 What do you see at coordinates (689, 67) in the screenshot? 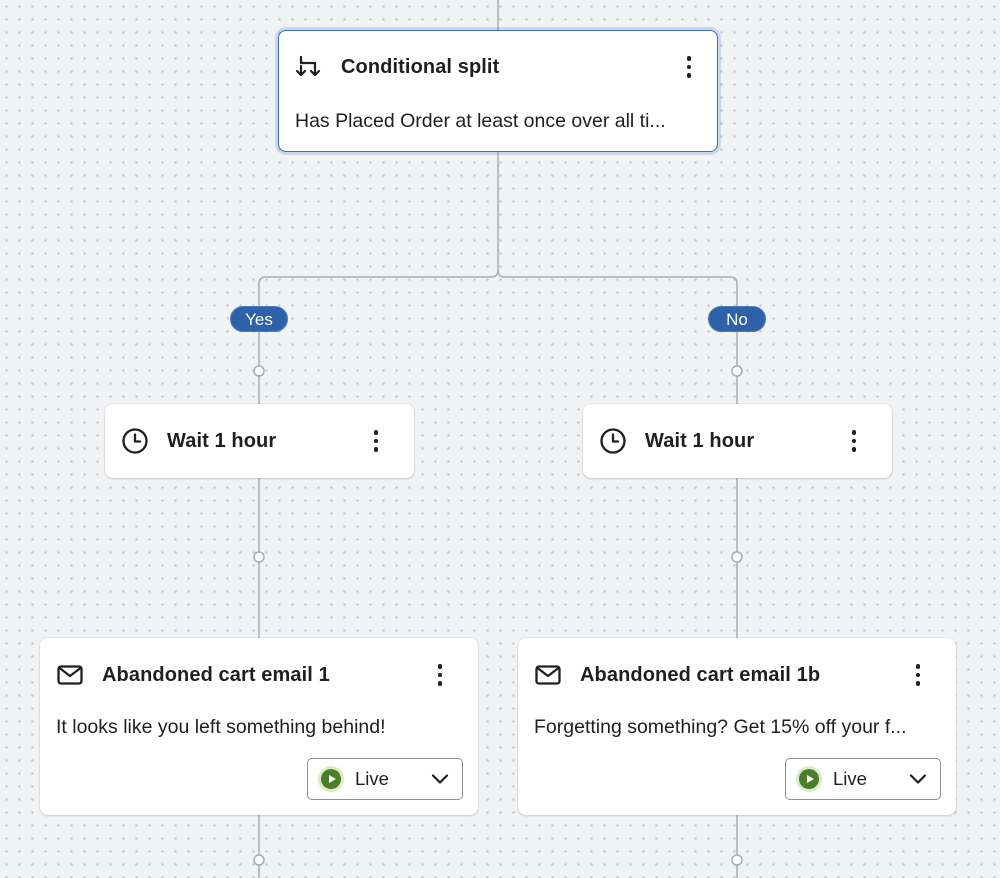
I see `split-more-menu-button` at bounding box center [689, 67].